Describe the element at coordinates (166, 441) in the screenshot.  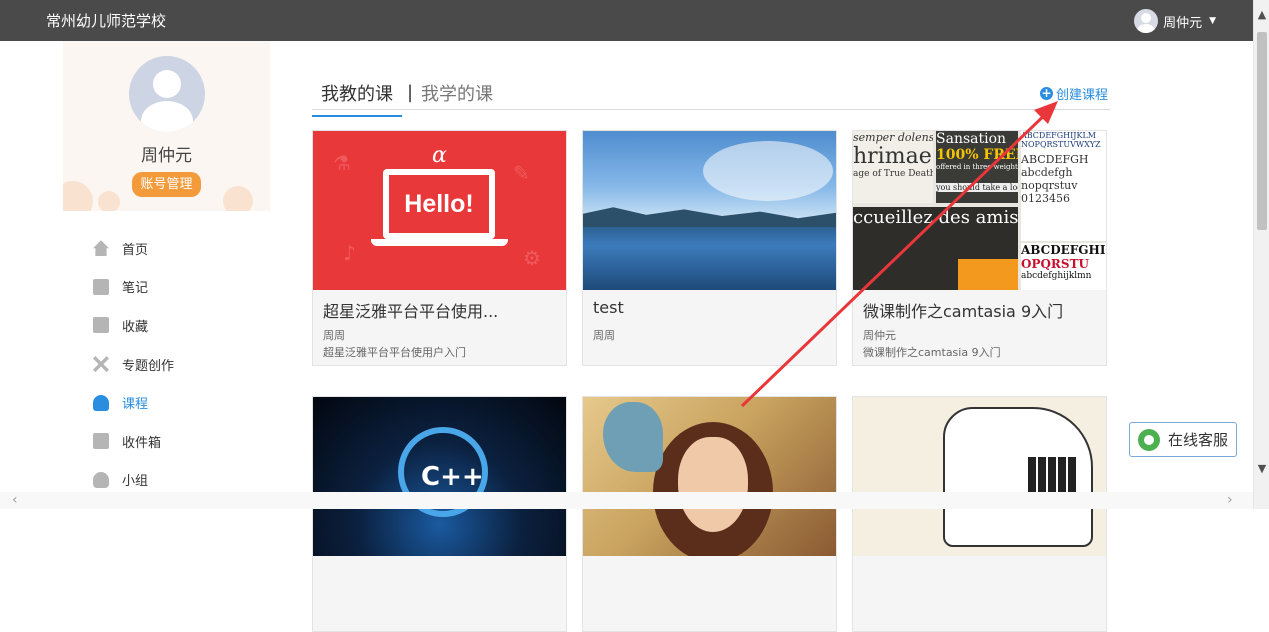
I see `sidebar-item-inbox: 收件箱` at that location.